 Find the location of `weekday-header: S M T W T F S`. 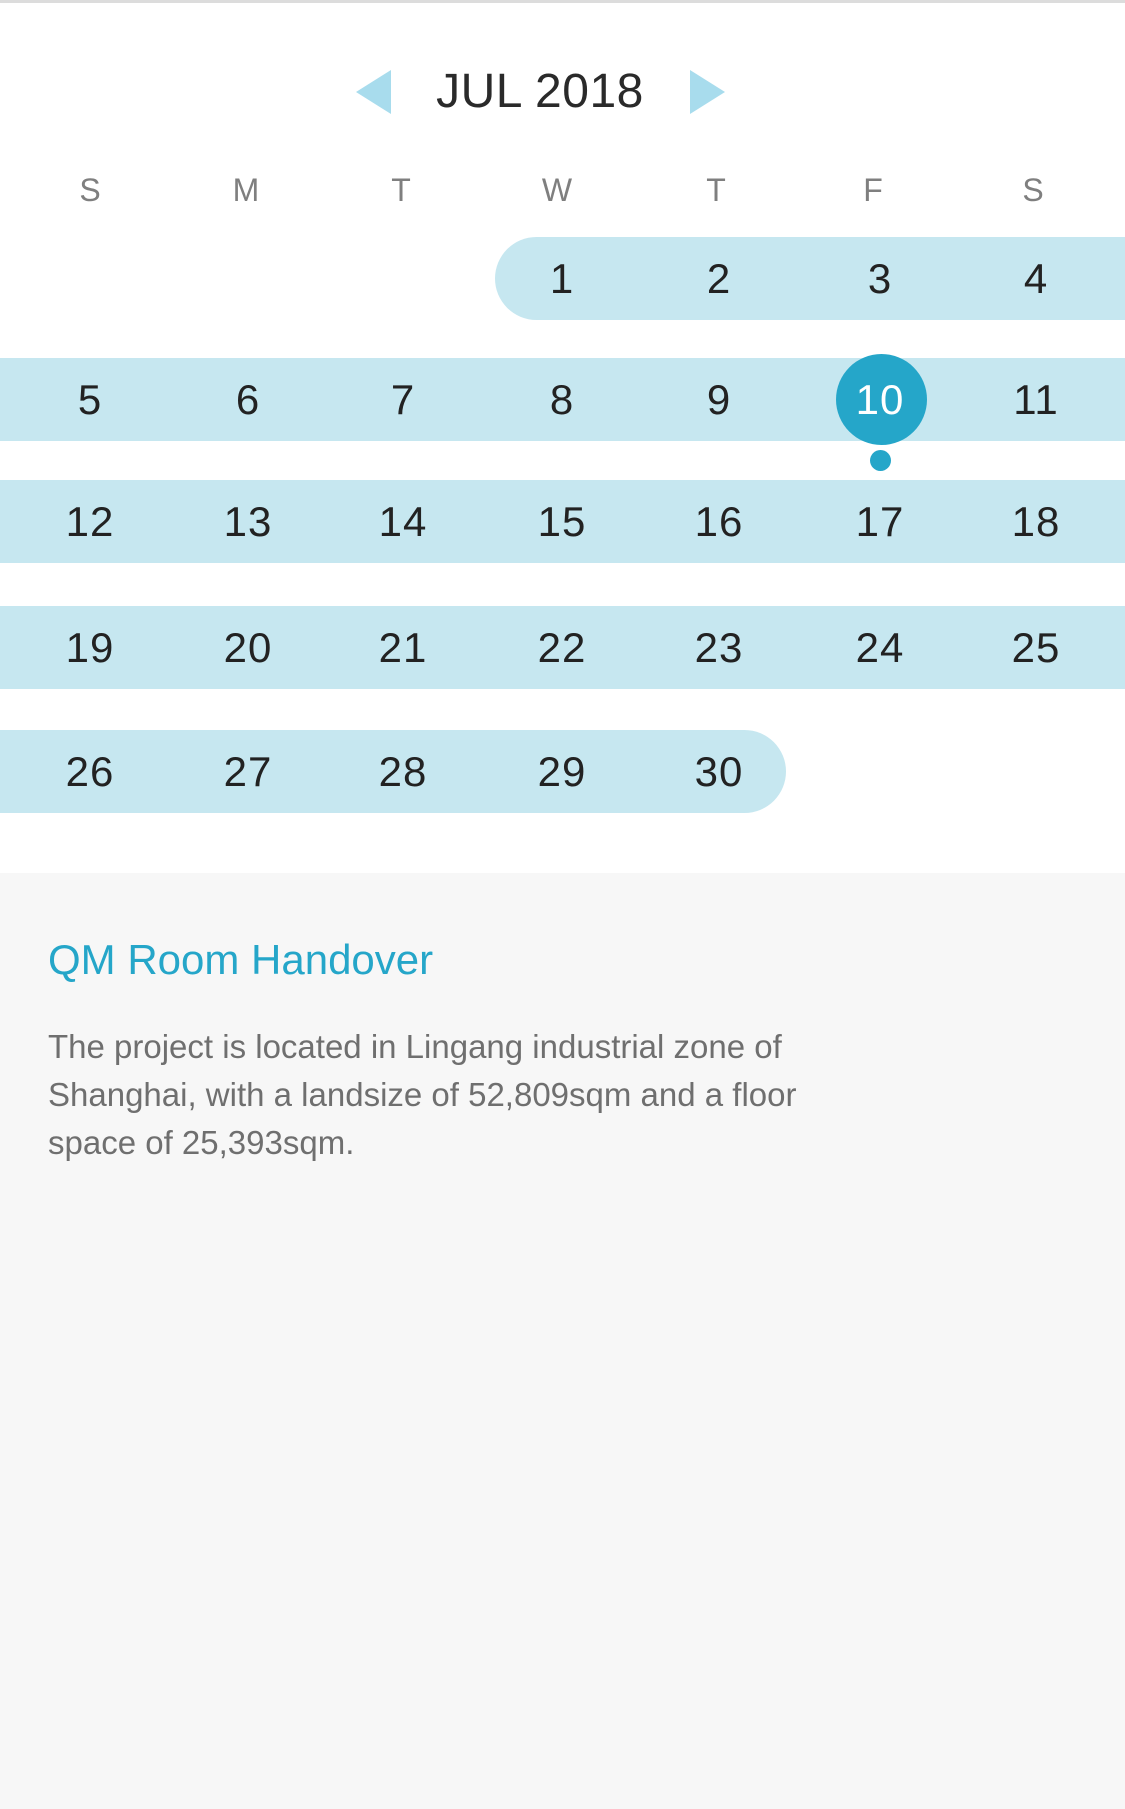

weekday-header: S M T W T F S is located at coordinates (562, 190).